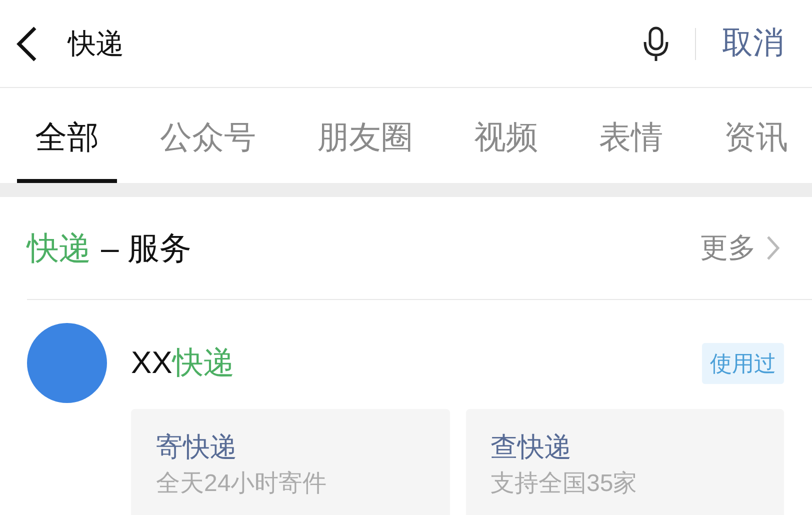  I want to click on cancel-button: 取消, so click(753, 43).